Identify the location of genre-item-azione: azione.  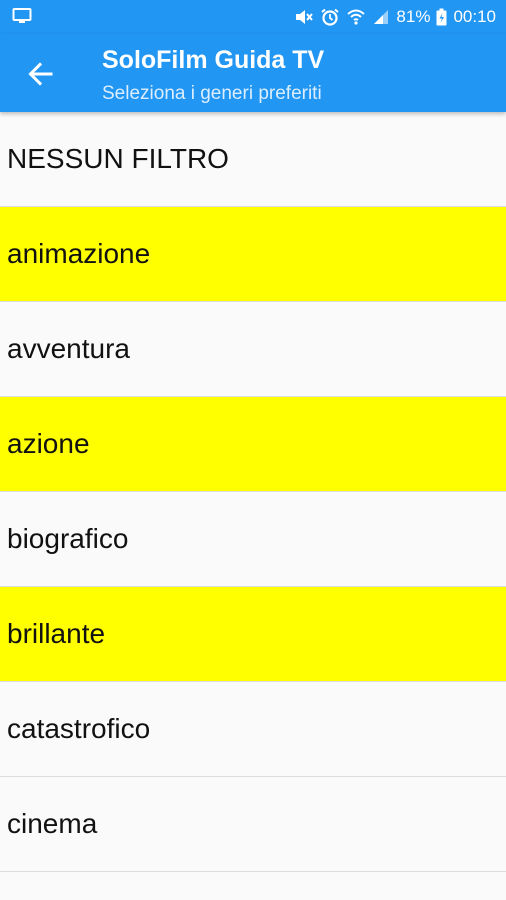
(253, 444).